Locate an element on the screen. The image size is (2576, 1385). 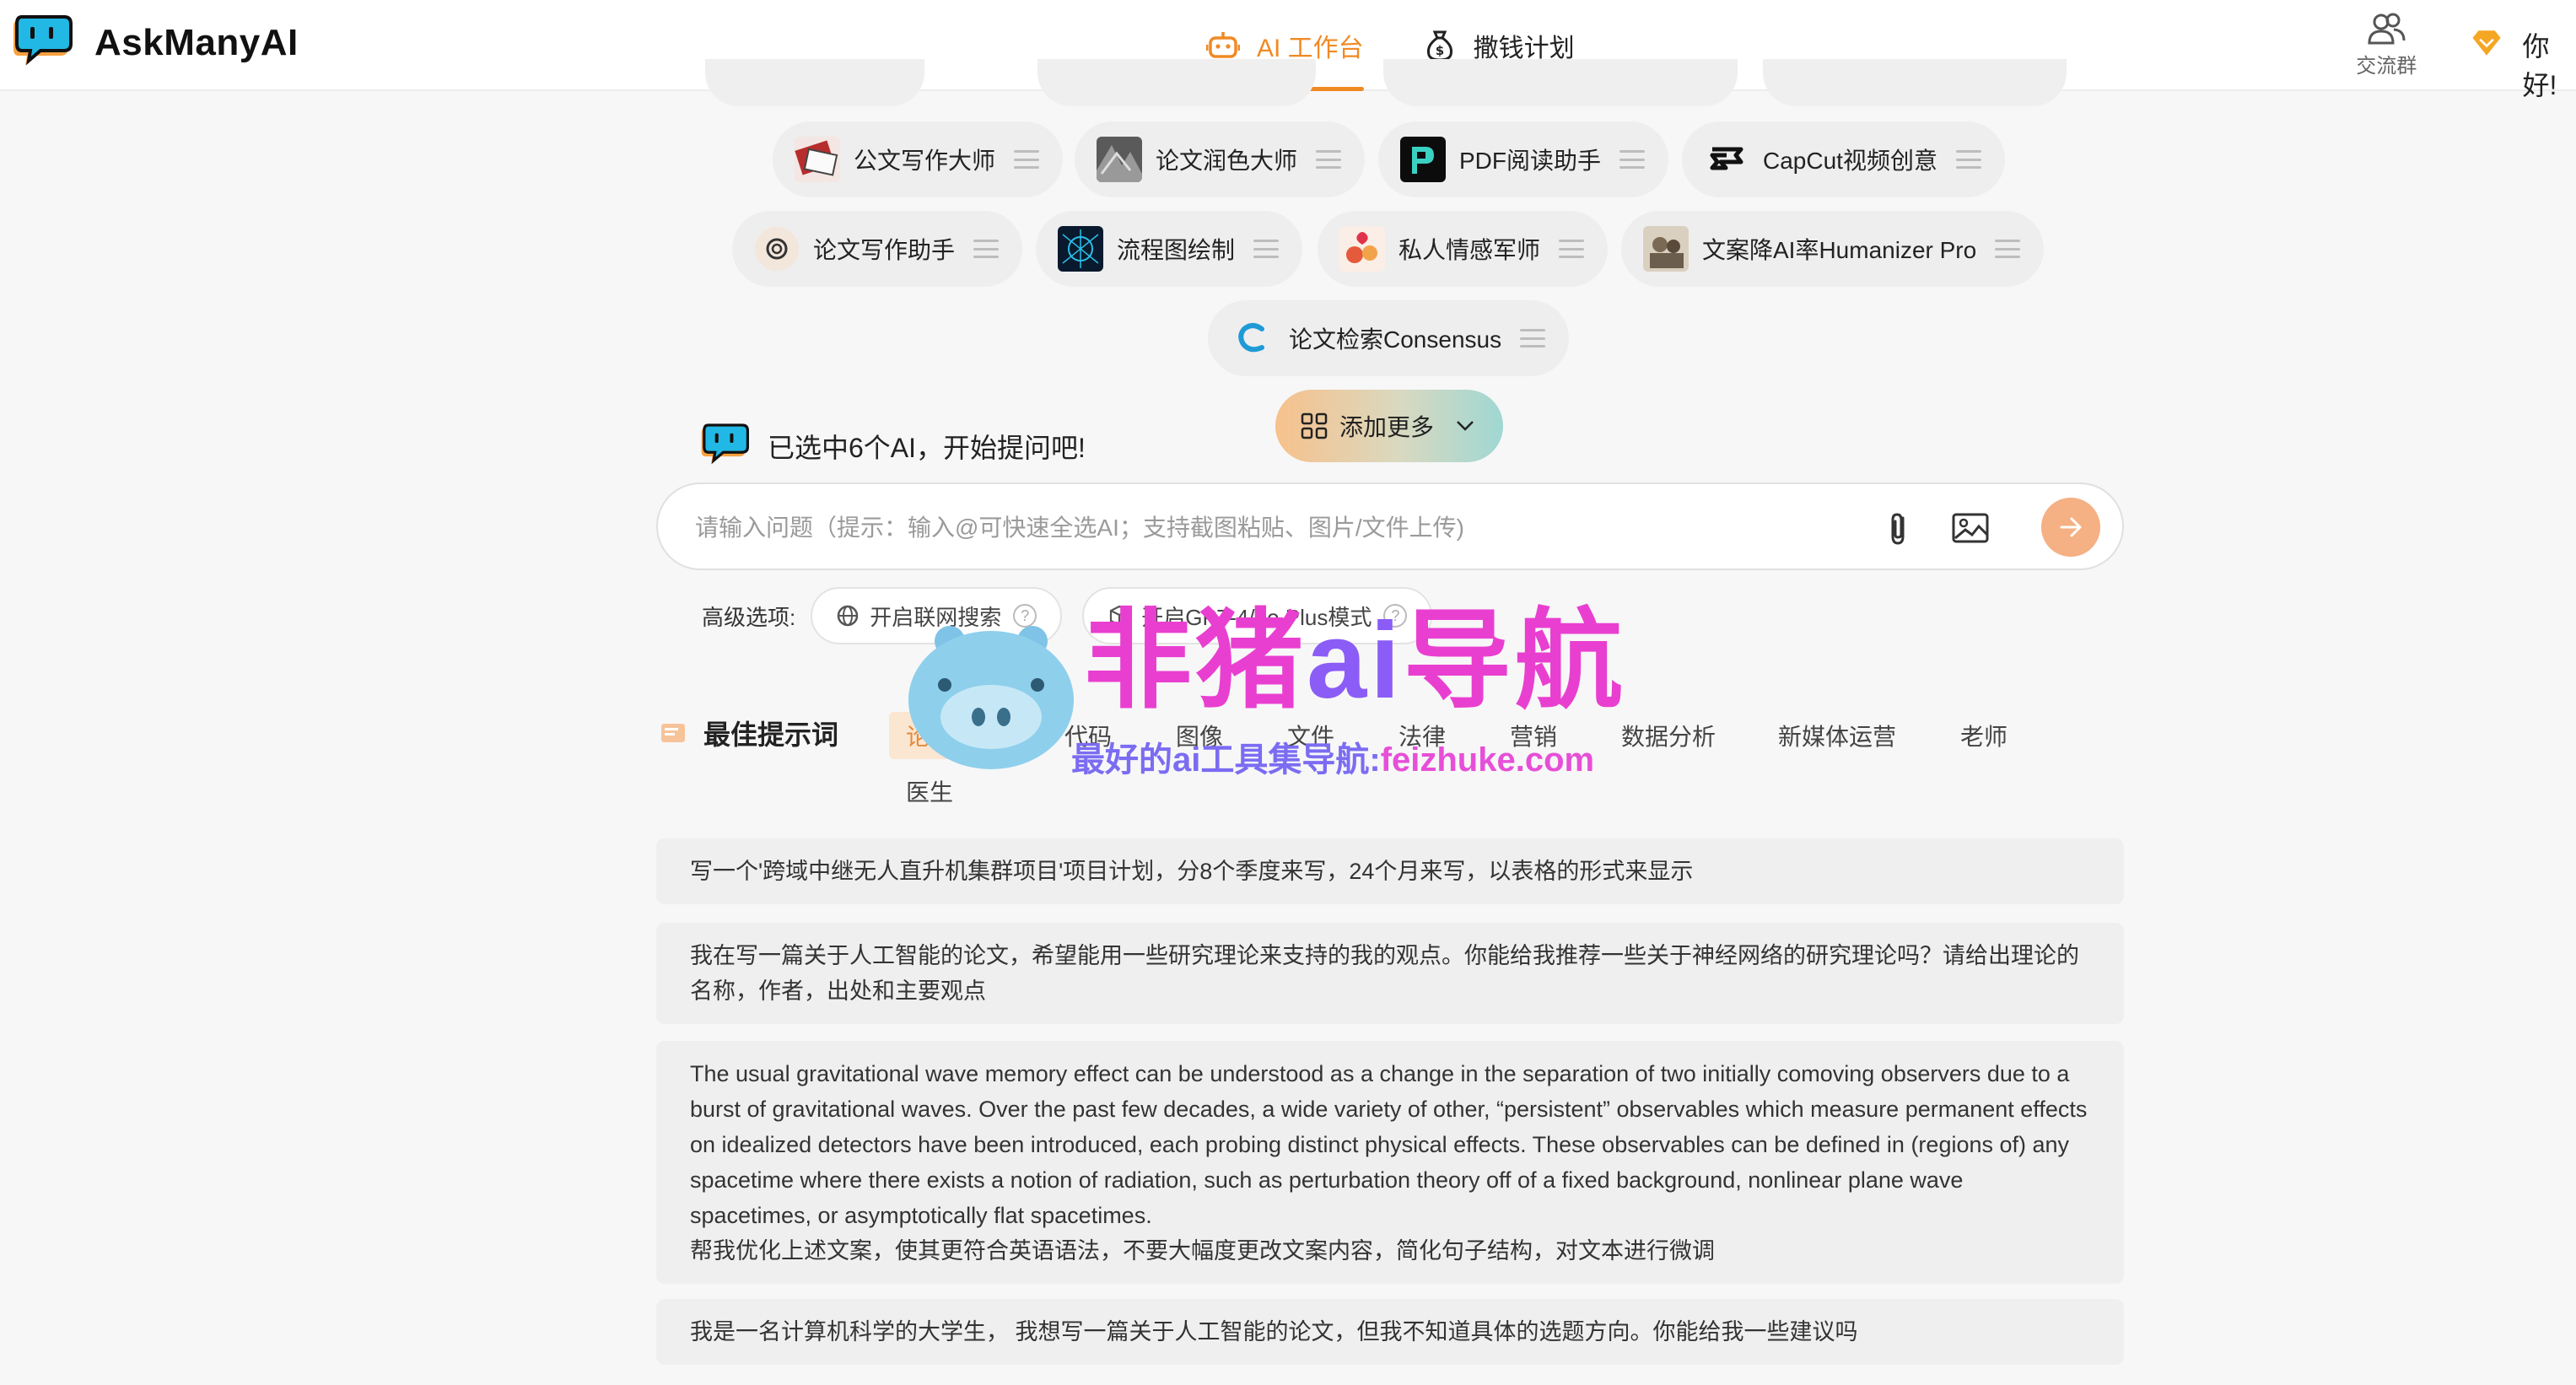
ai-pill-label: 论文润色大师 is located at coordinates (1227, 161).